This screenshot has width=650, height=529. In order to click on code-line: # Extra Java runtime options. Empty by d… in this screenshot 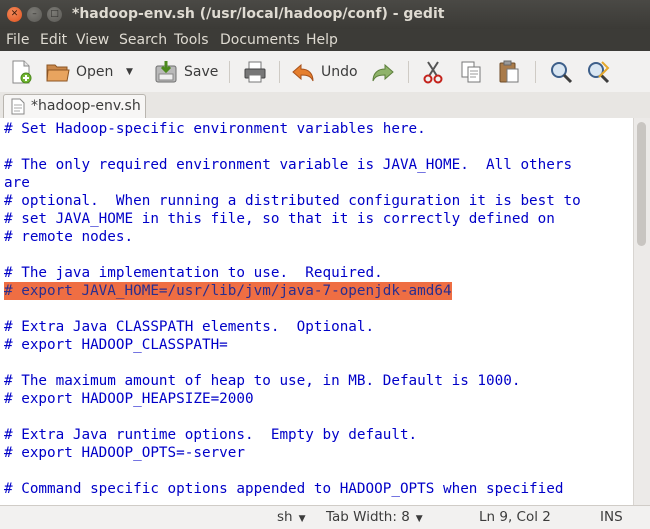, I will do `click(211, 435)`.